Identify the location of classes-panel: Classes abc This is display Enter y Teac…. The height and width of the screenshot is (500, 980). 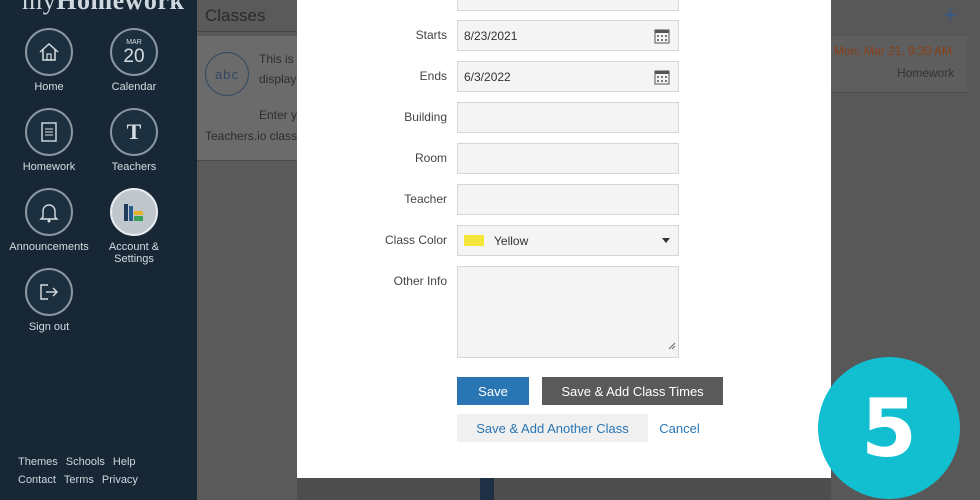
(247, 250).